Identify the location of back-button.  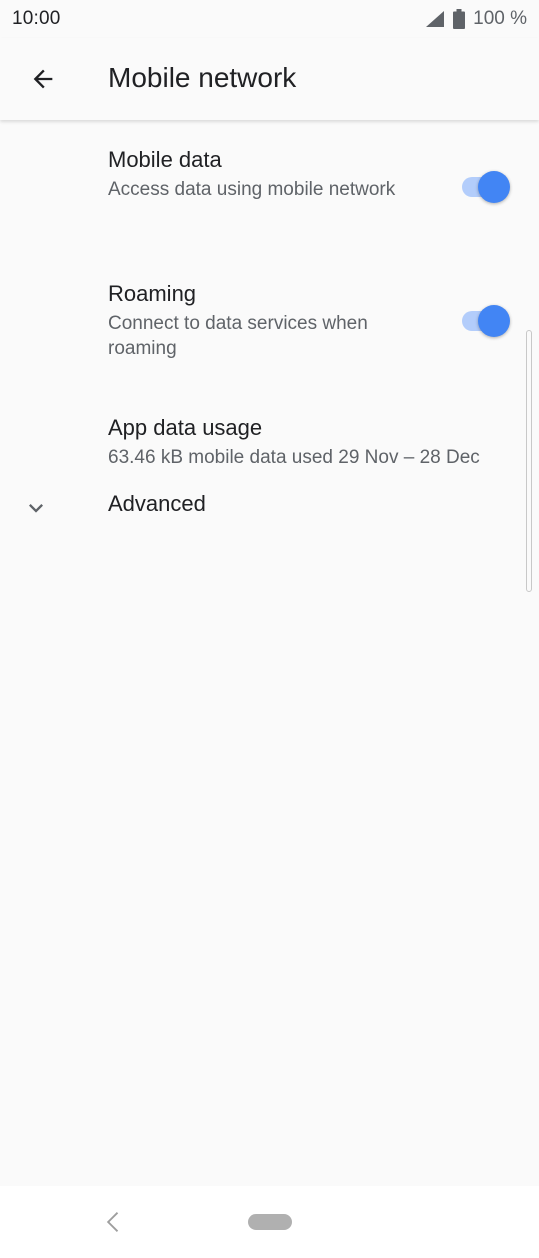
(43, 79).